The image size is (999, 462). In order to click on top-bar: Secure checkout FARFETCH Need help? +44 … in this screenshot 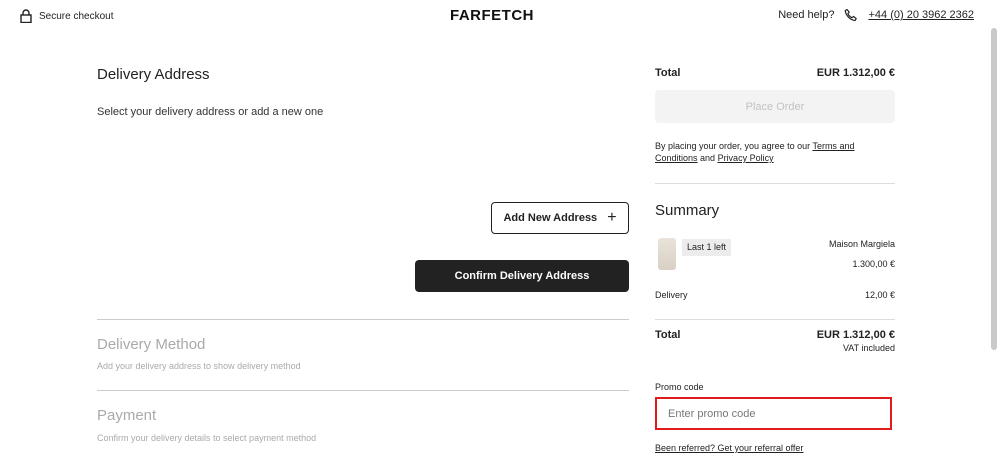, I will do `click(499, 16)`.